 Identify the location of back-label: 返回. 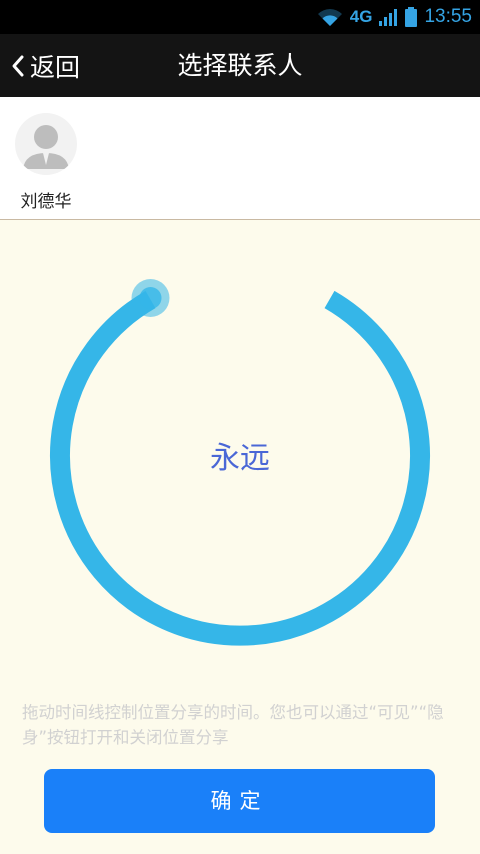
(55, 67).